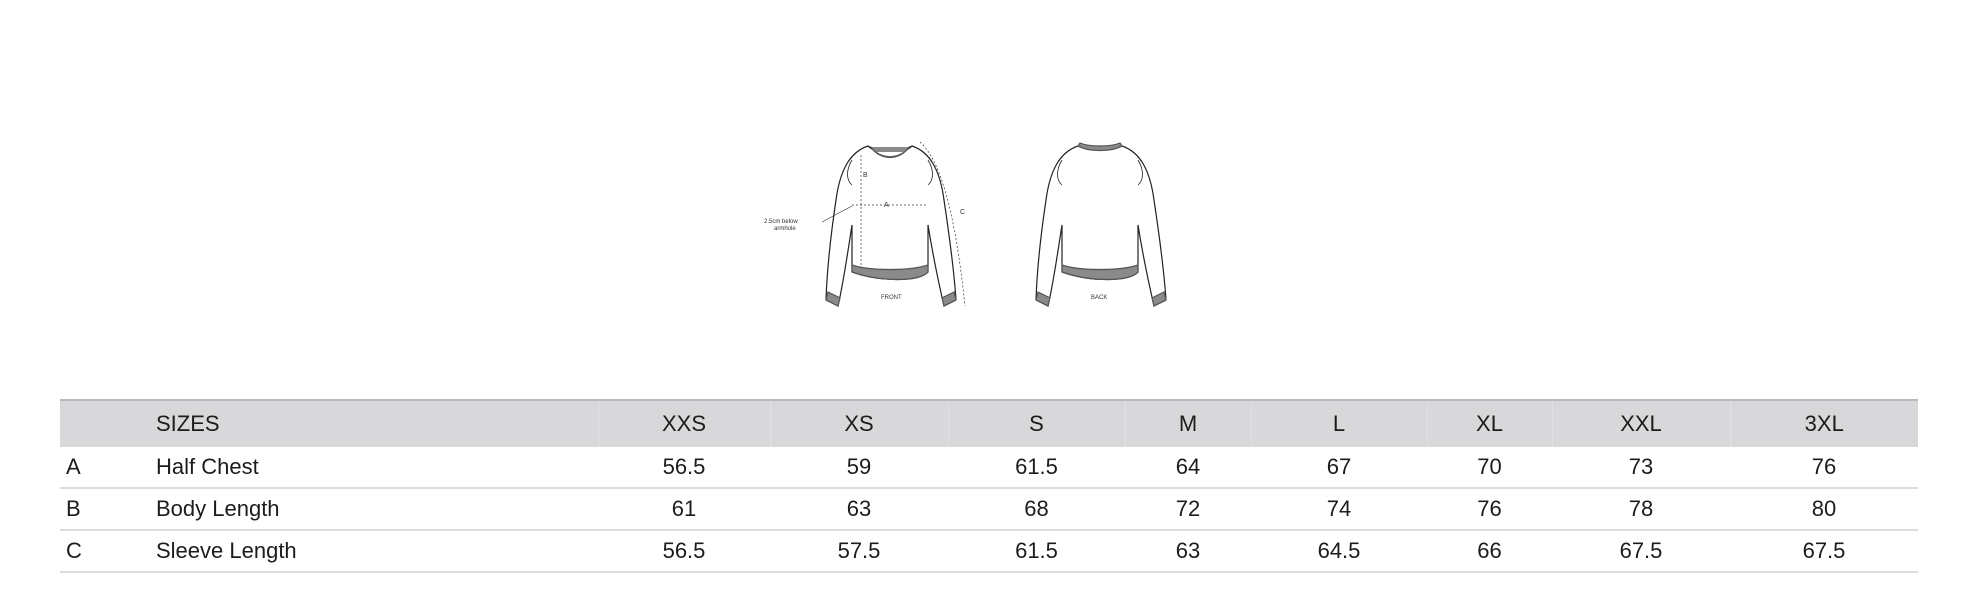 This screenshot has width=1968, height=614. Describe the element at coordinates (1187, 423) in the screenshot. I see `size-header-m: M` at that location.